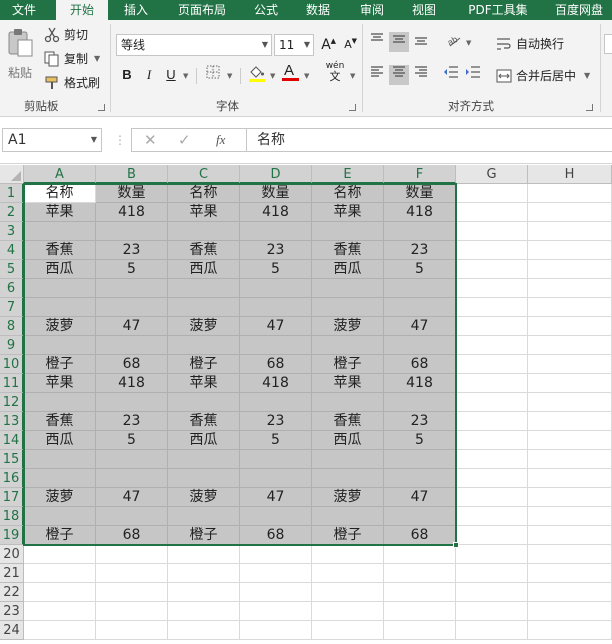 The width and height of the screenshot is (612, 644). Describe the element at coordinates (266, 10) in the screenshot. I see `tab-formulas: 公式` at that location.